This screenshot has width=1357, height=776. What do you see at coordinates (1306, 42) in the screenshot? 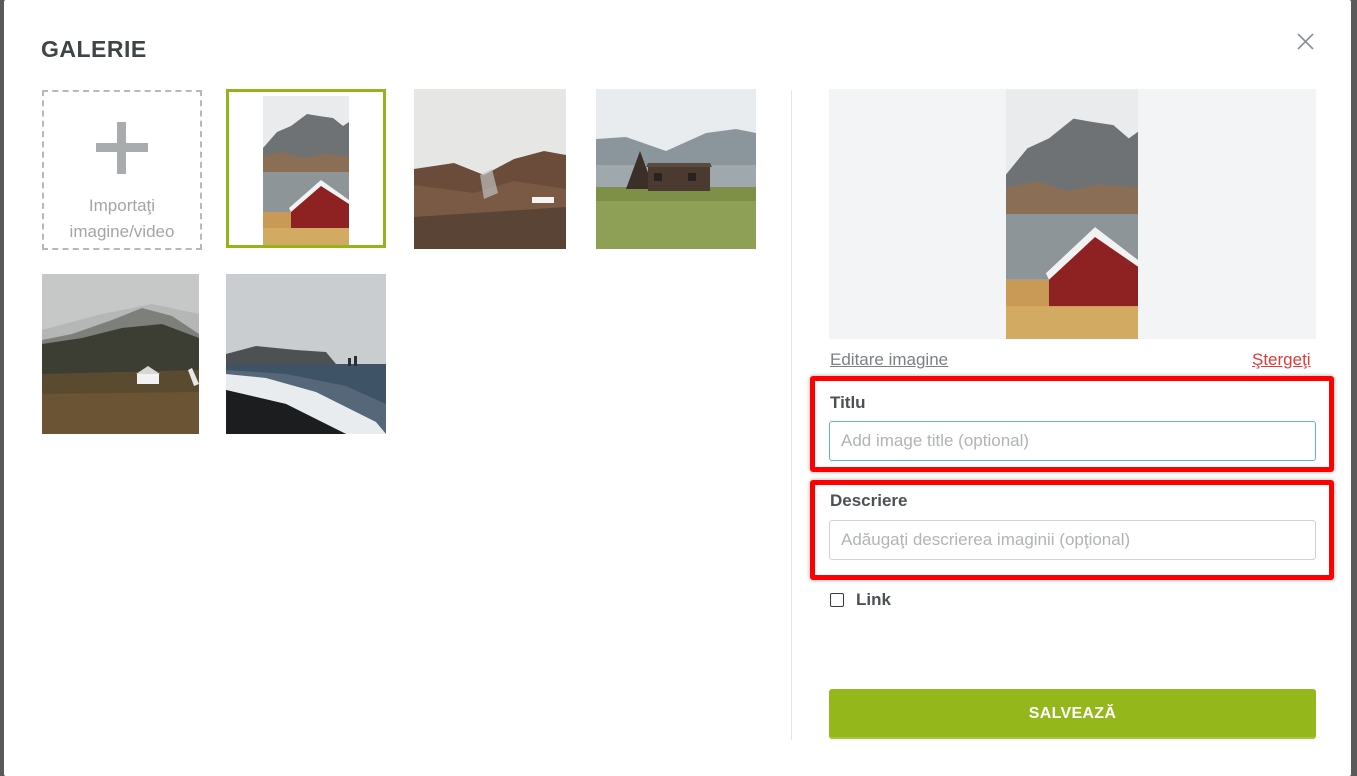
I see `close-icon` at bounding box center [1306, 42].